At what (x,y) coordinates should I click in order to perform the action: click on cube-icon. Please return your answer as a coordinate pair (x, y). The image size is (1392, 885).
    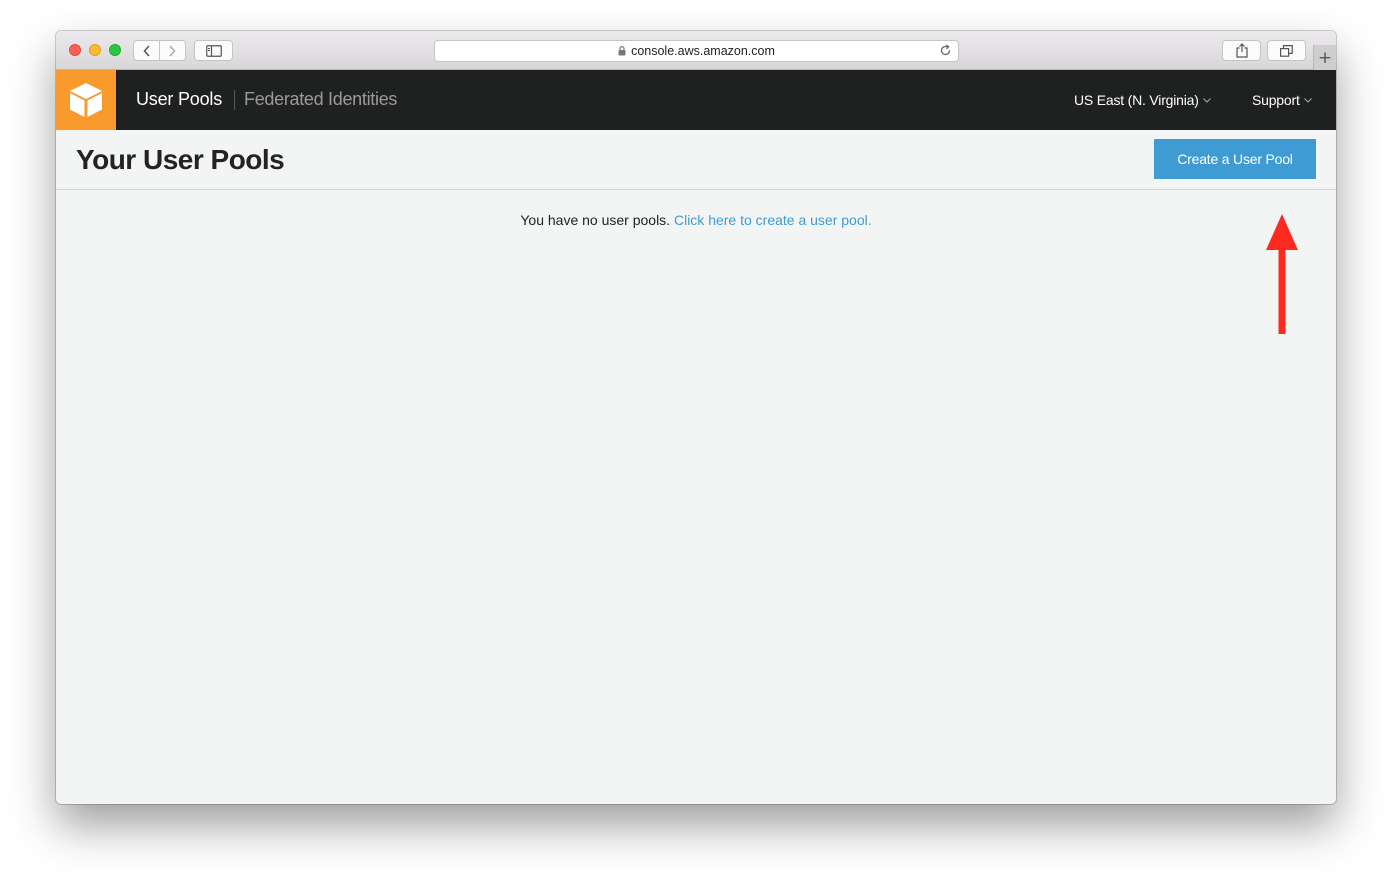
    Looking at the image, I should click on (86, 100).